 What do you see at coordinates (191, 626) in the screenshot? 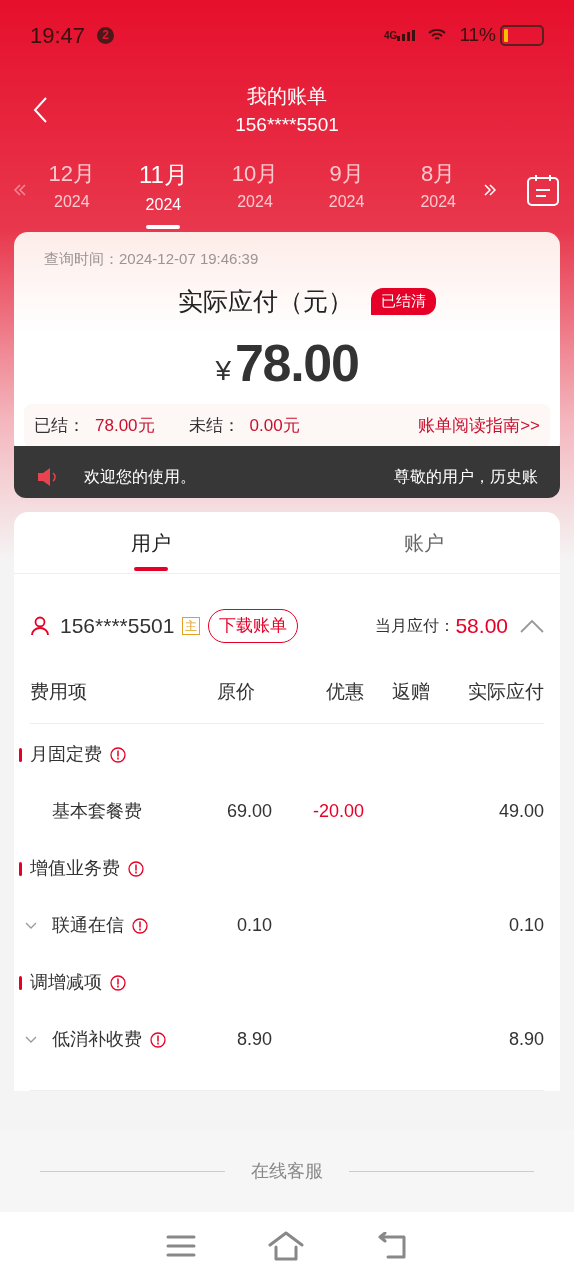
I see `primary-tag: 主` at bounding box center [191, 626].